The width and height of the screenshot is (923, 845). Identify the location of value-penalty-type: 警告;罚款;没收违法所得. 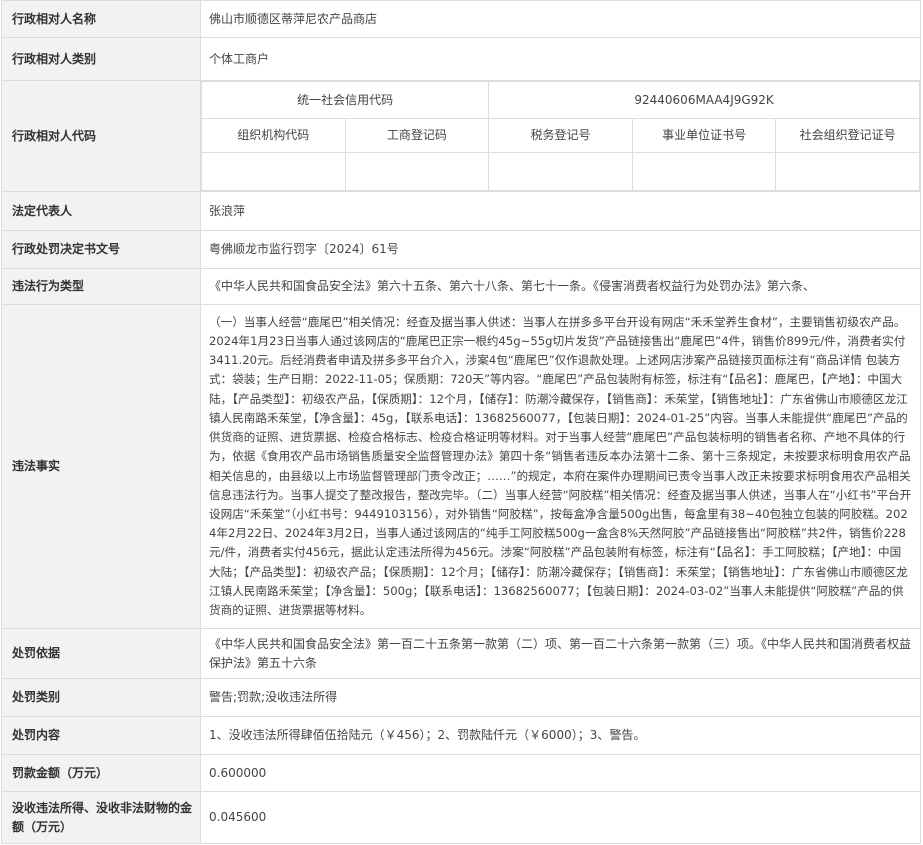
(560, 697).